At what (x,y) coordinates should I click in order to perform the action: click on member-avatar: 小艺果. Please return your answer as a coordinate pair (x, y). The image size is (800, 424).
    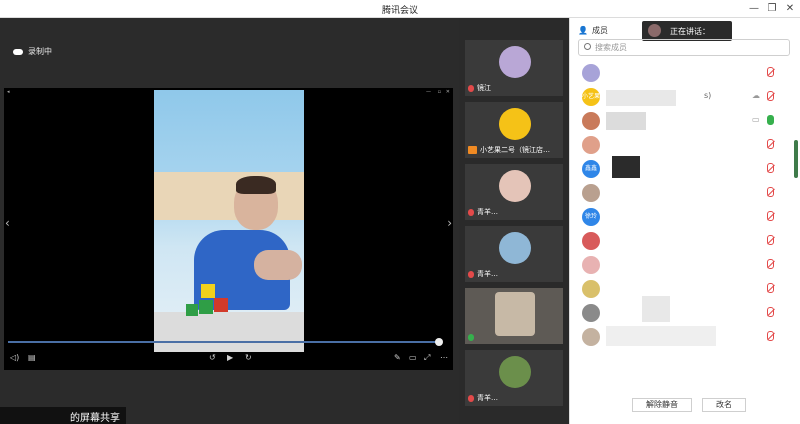
    Looking at the image, I should click on (591, 97).